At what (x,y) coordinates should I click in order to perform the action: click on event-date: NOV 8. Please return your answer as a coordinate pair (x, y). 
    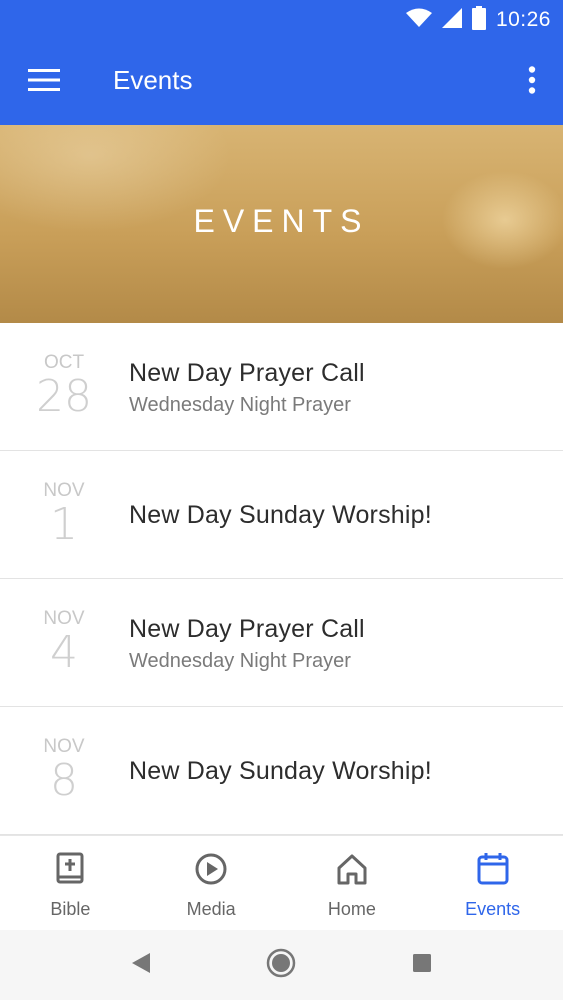
    Looking at the image, I should click on (64, 771).